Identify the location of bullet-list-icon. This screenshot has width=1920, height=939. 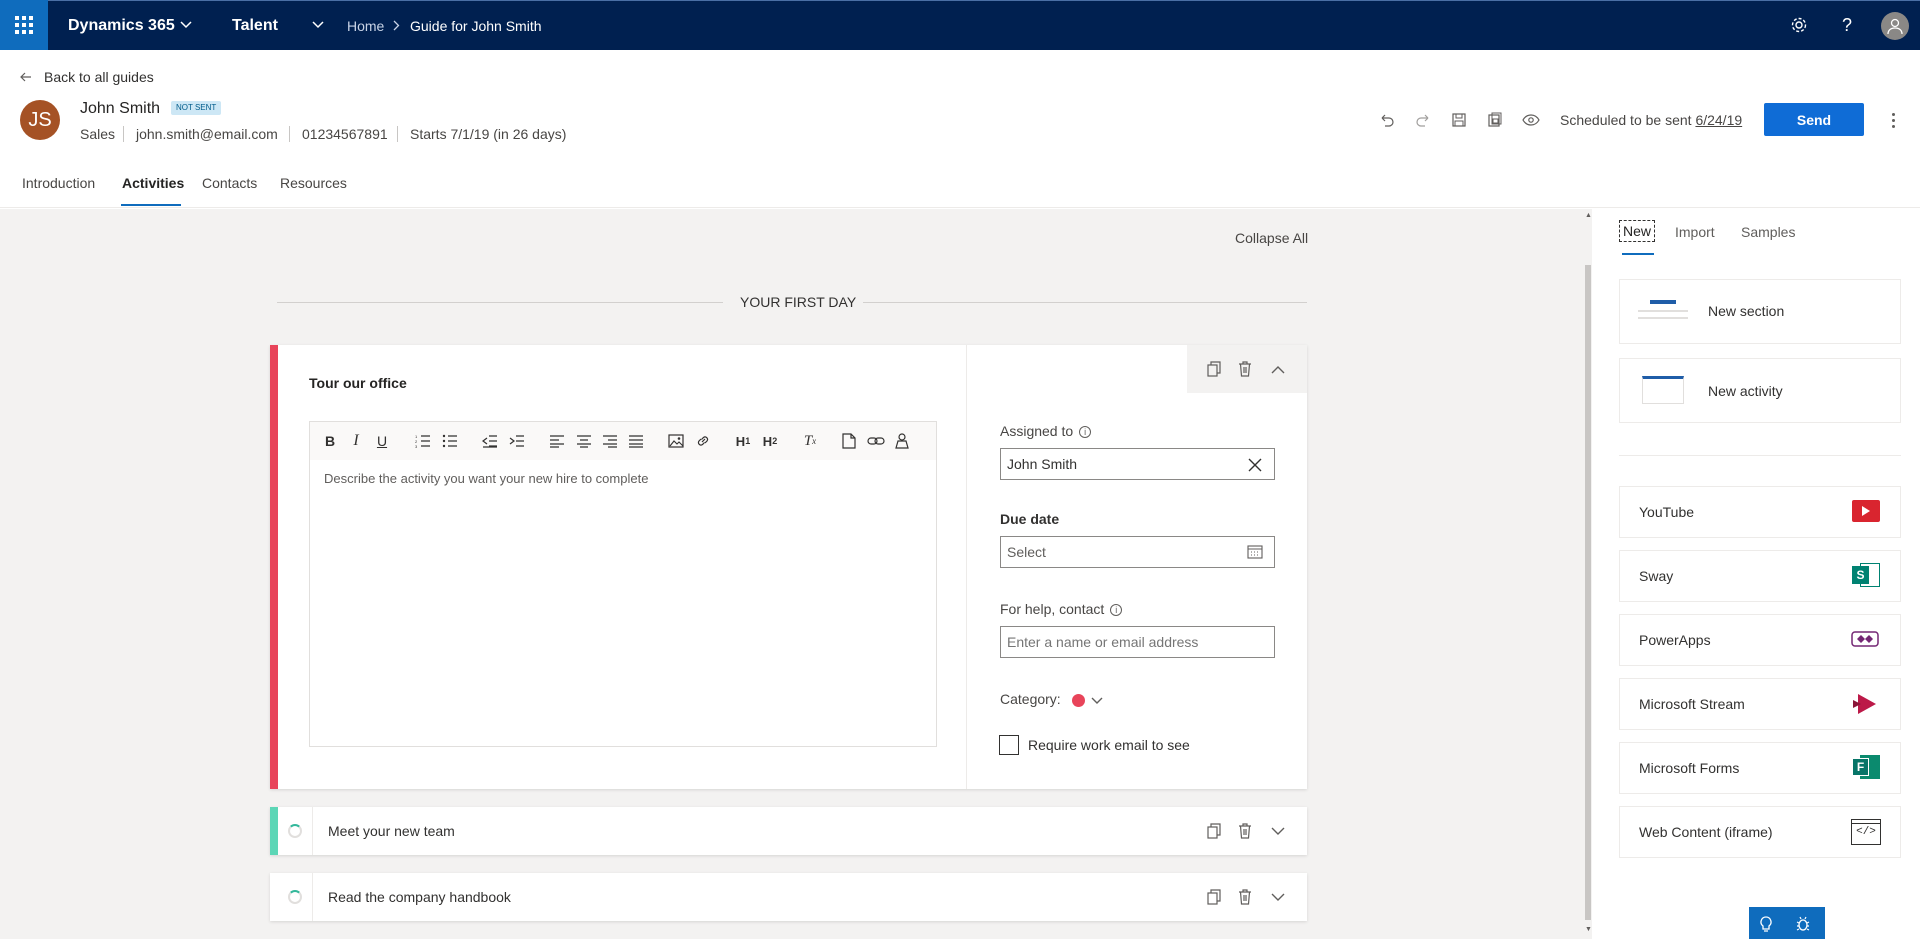
(450, 441).